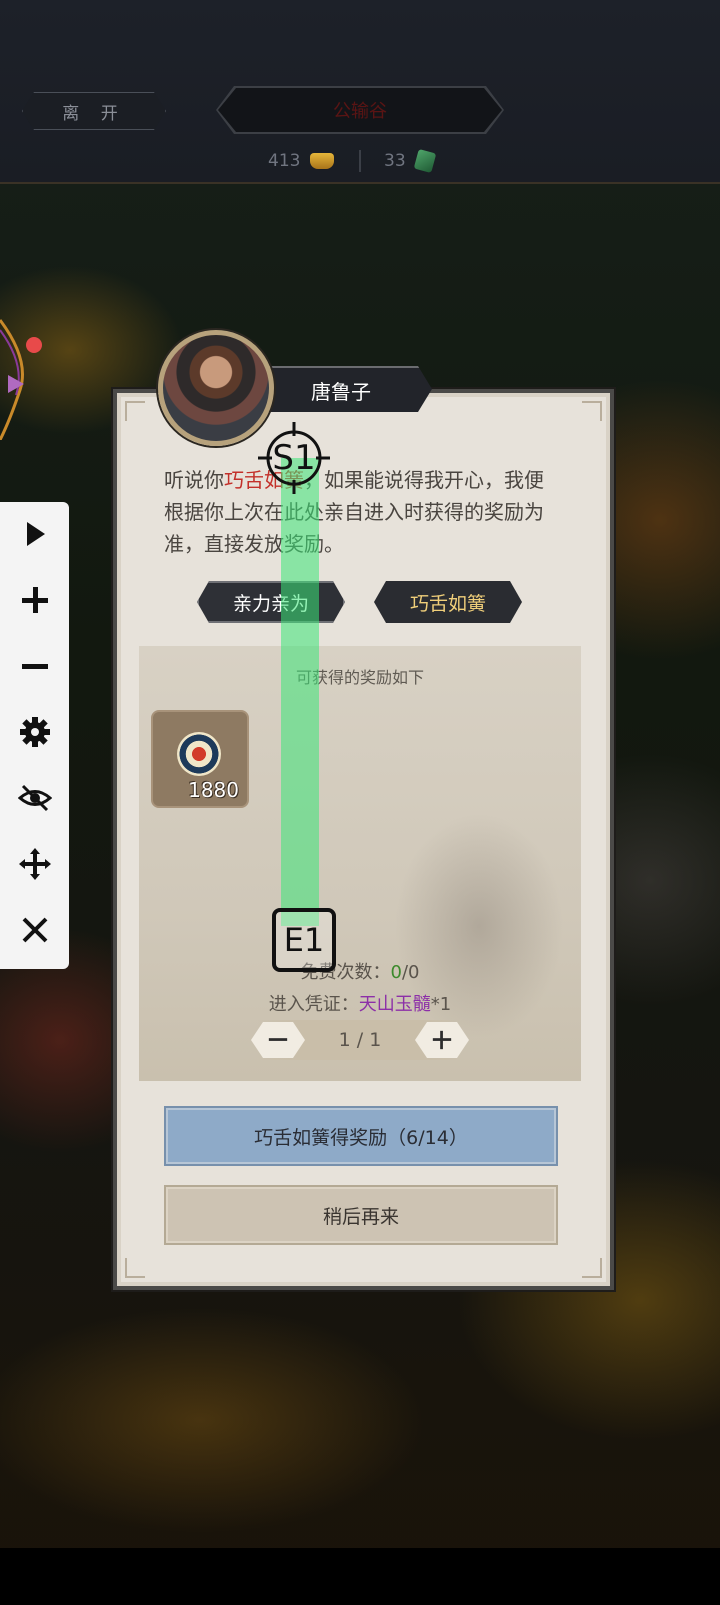 The image size is (720, 1605). I want to click on dialog-text-start: 听说你, so click(194, 480).